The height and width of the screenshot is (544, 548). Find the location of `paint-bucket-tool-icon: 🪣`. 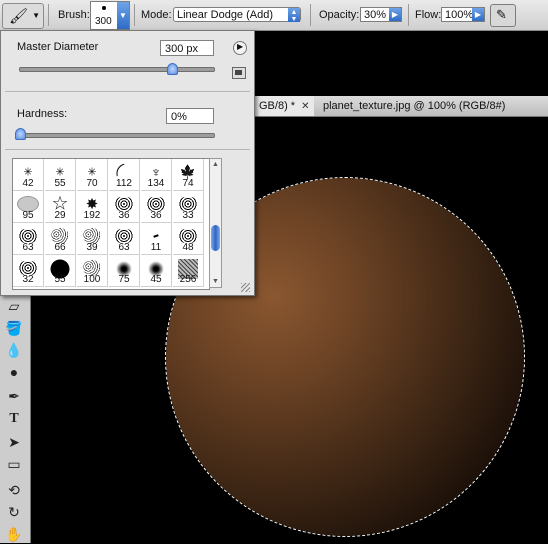

paint-bucket-tool-icon: 🪣 is located at coordinates (14, 328).